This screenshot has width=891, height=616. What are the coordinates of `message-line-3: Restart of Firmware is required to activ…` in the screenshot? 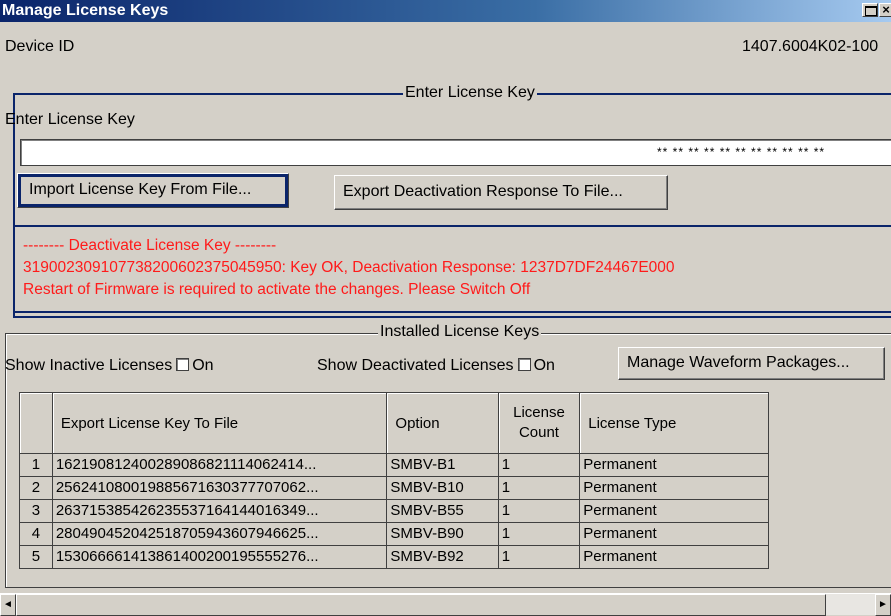 It's located at (277, 289).